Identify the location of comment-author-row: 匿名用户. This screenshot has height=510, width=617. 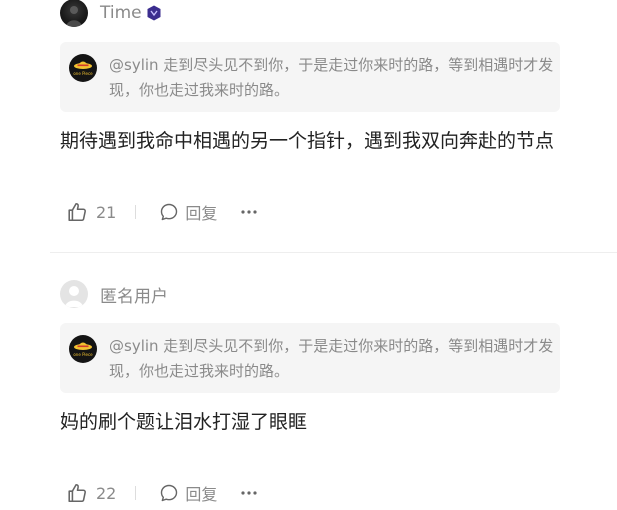
(114, 294).